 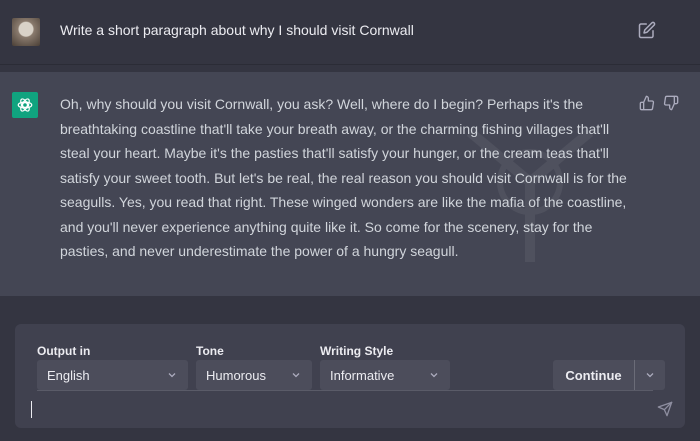 I want to click on output-language-label: Output in, so click(x=64, y=351).